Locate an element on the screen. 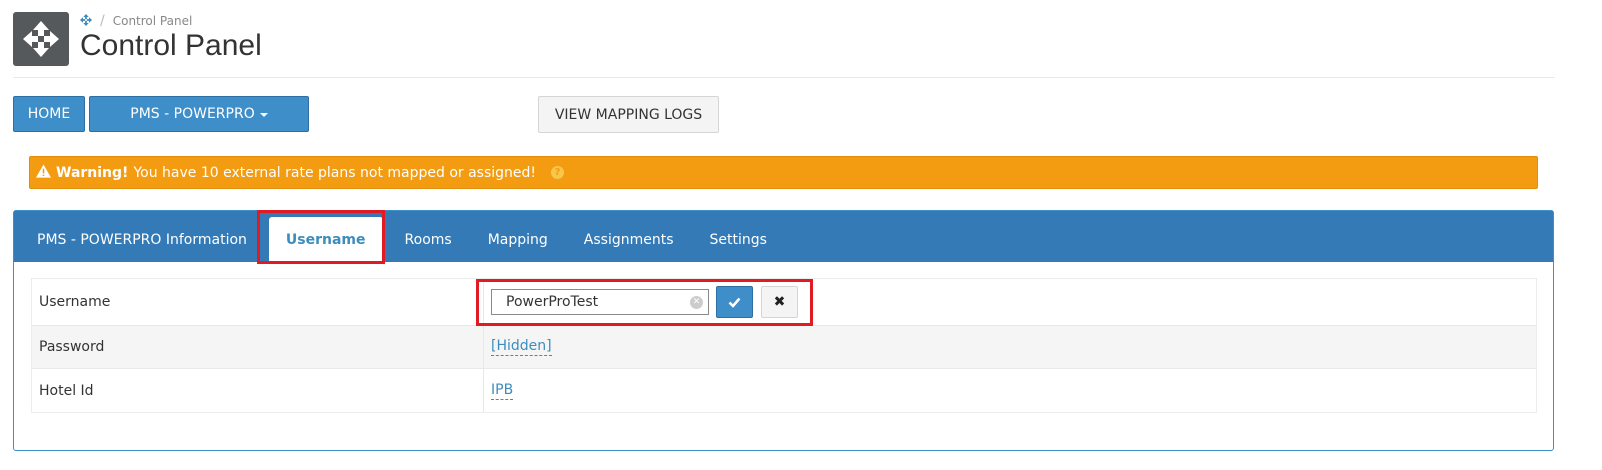 The image size is (1602, 470). tab-assignments: Assignments is located at coordinates (629, 239).